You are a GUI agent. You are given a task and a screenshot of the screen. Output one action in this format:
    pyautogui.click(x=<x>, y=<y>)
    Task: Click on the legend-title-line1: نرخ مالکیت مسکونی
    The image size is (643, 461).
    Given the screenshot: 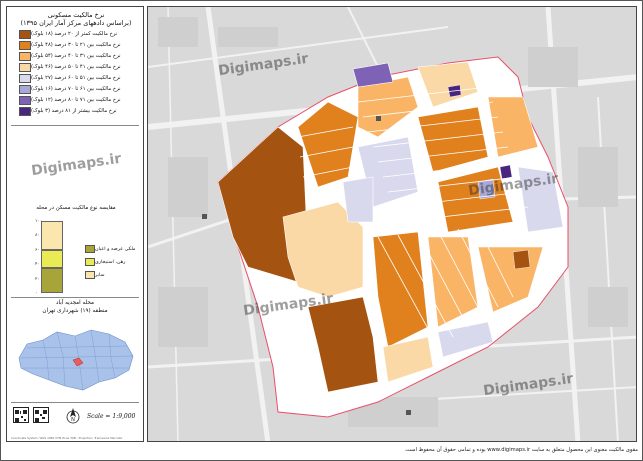 What is the action you would take?
    pyautogui.click(x=76, y=15)
    